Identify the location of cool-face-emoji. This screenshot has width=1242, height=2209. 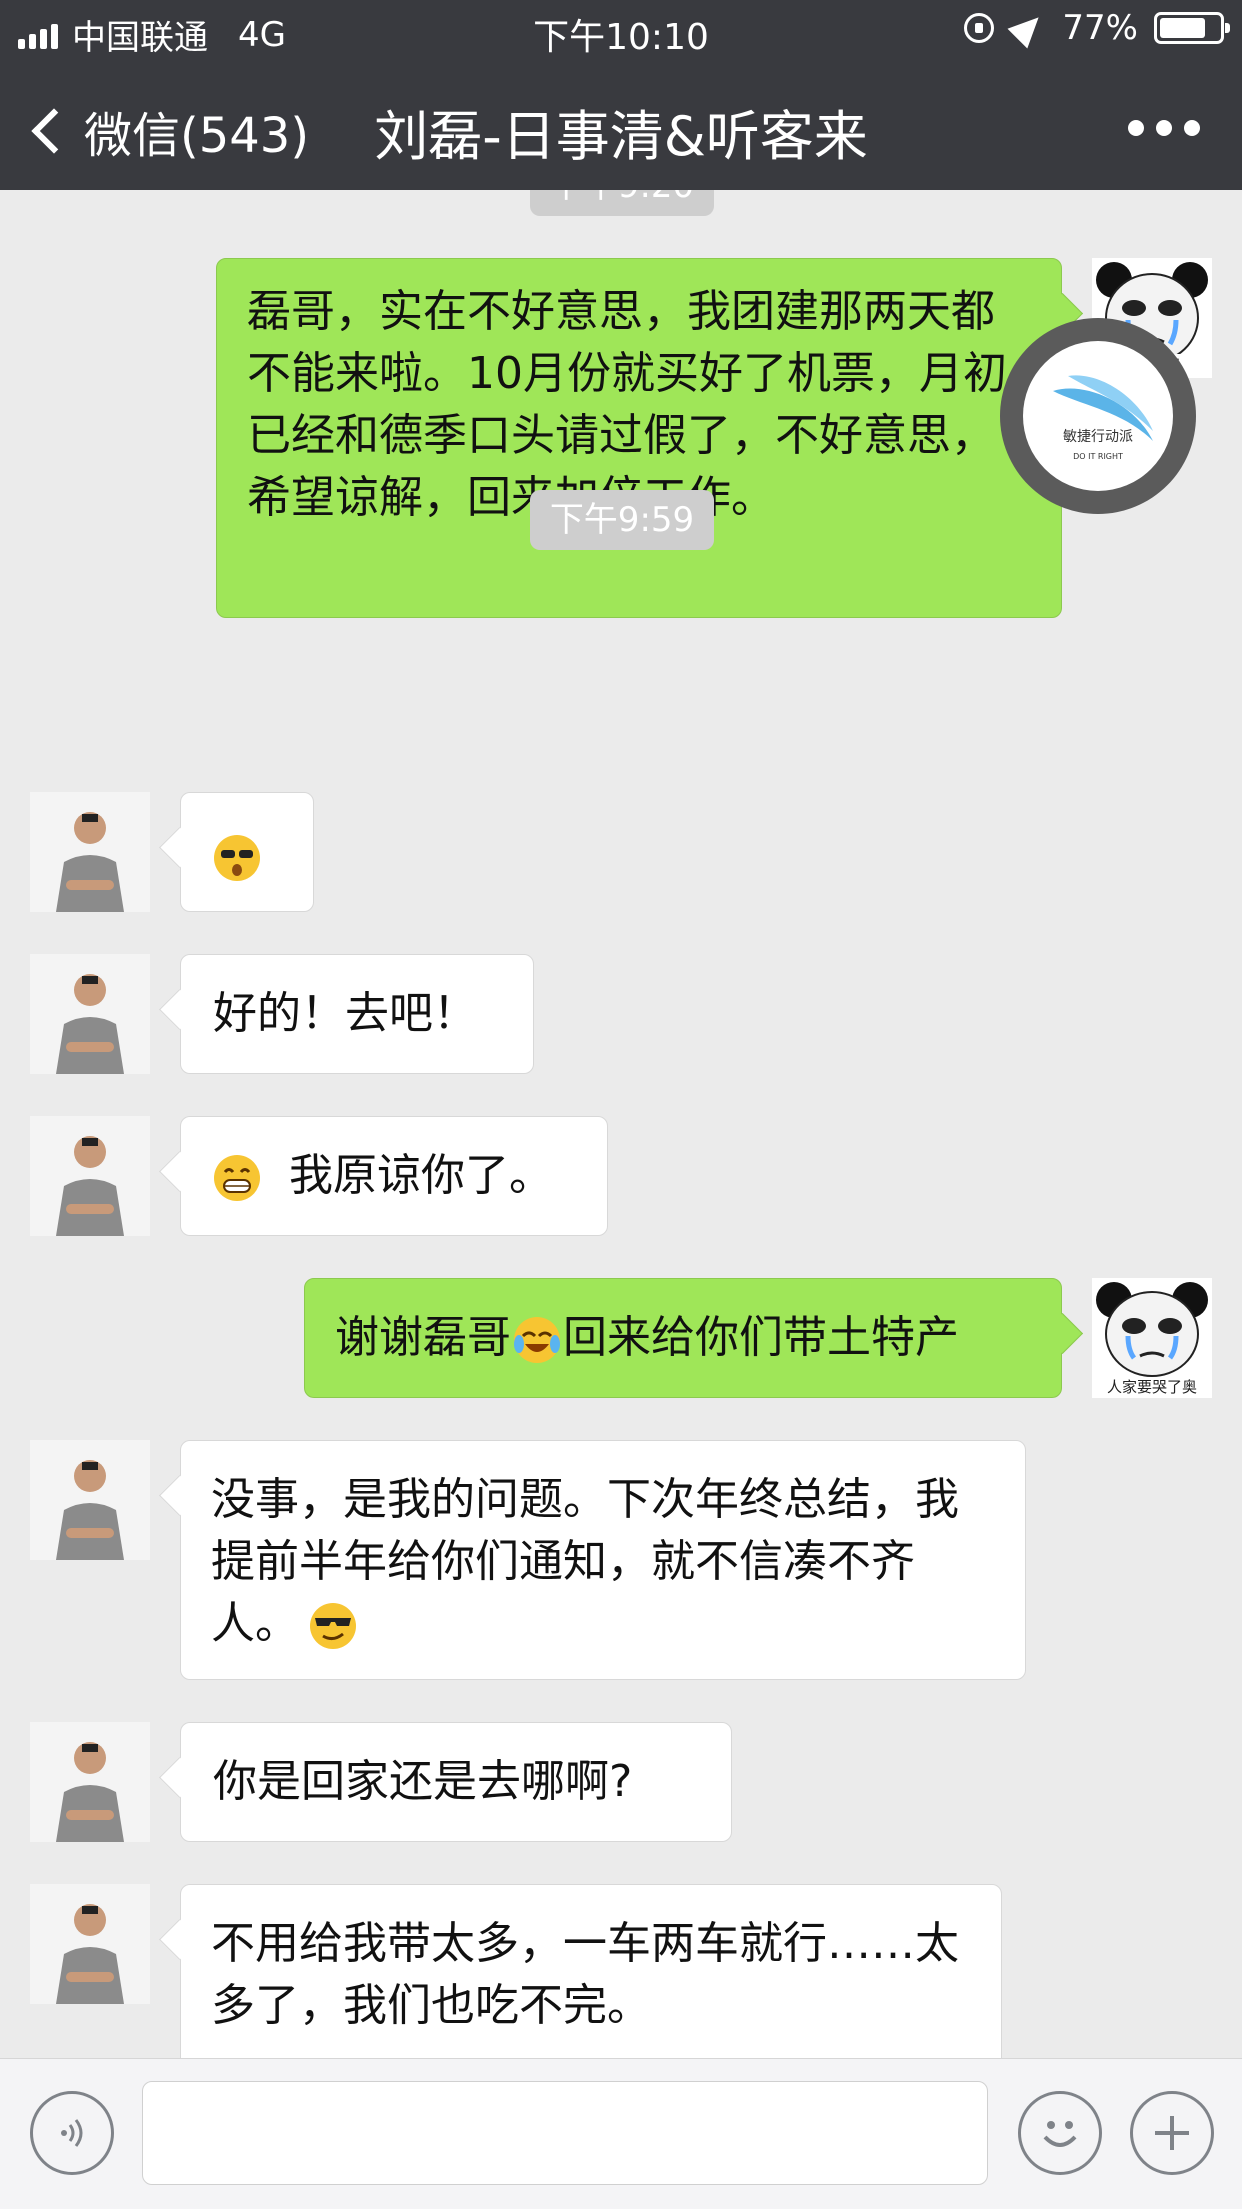
(237, 858).